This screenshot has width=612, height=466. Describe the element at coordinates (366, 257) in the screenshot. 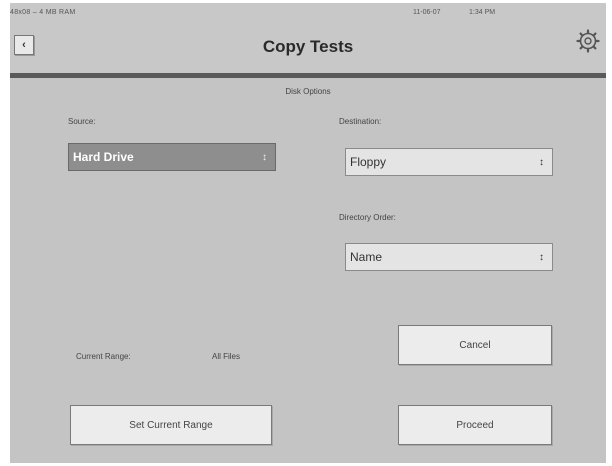

I see `directory-order-value: Name` at that location.